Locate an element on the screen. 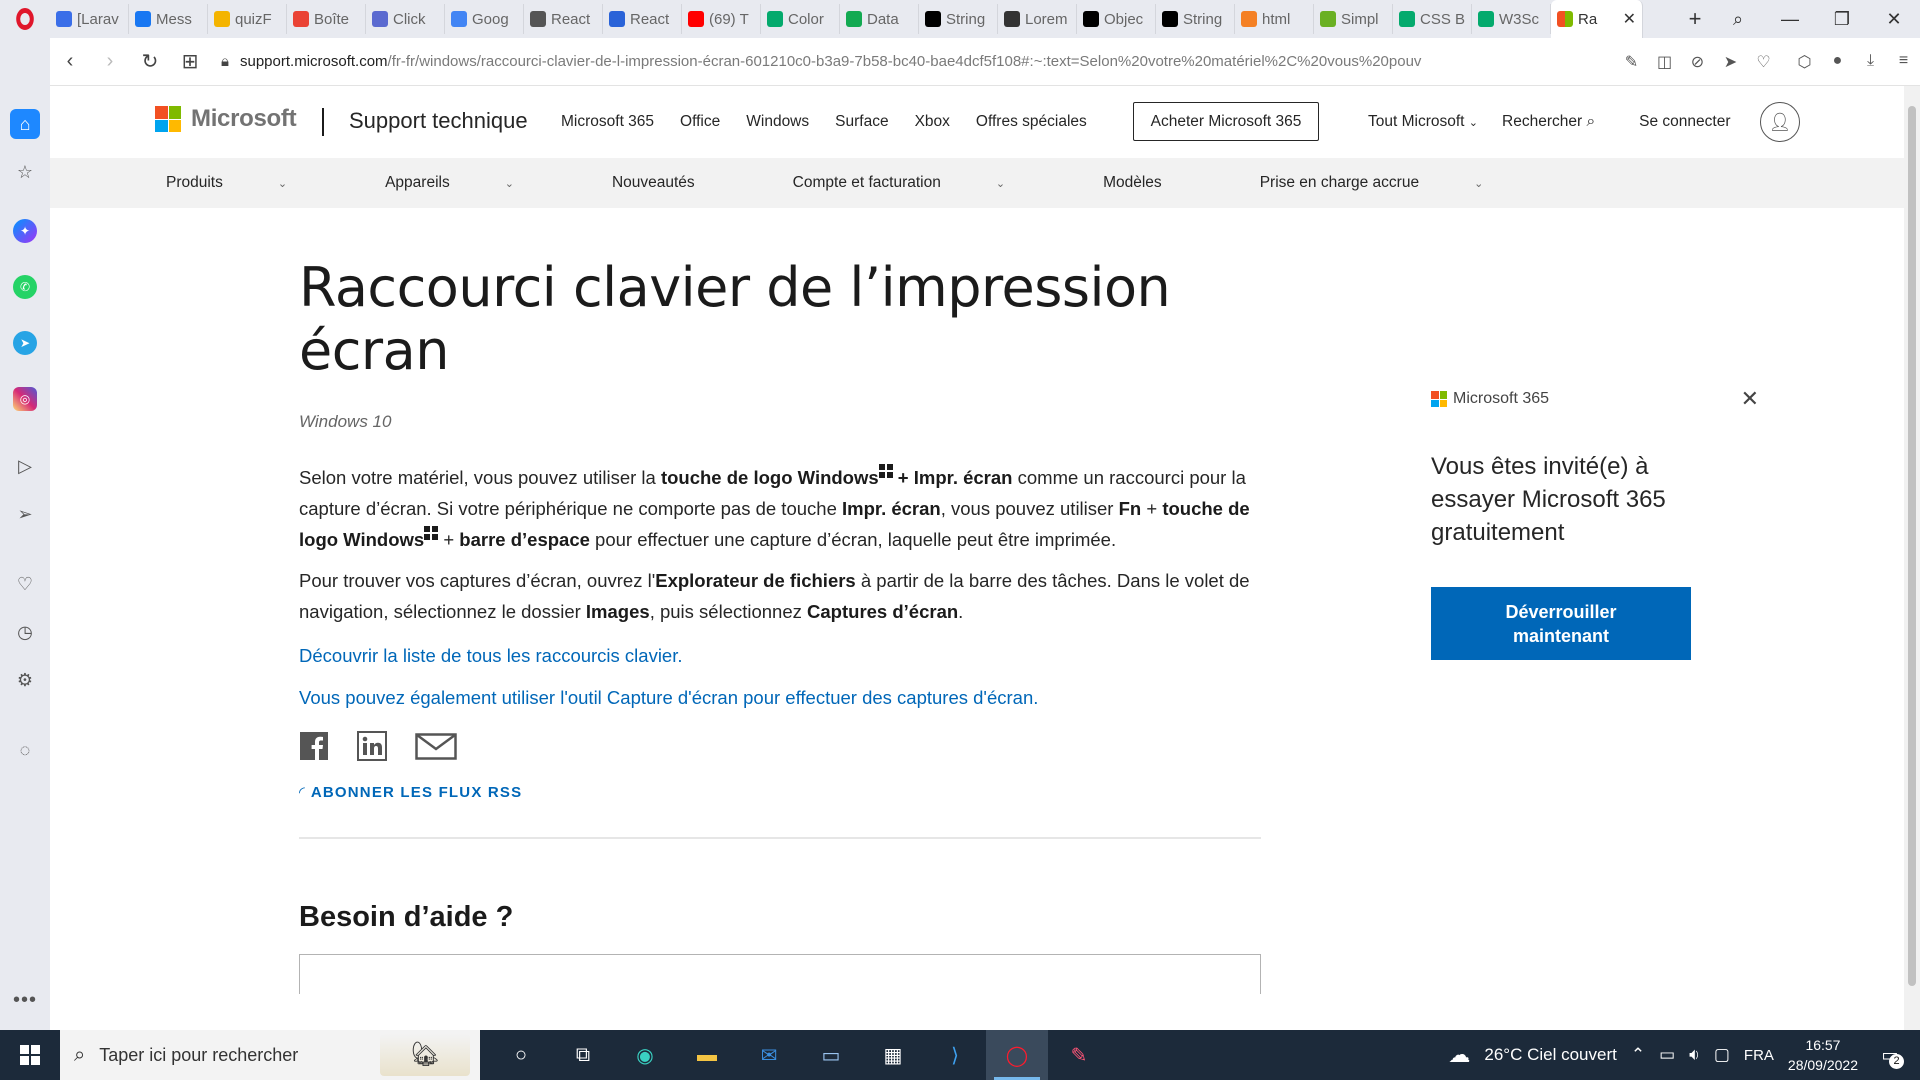  home-icon: ⌂ is located at coordinates (25, 124).